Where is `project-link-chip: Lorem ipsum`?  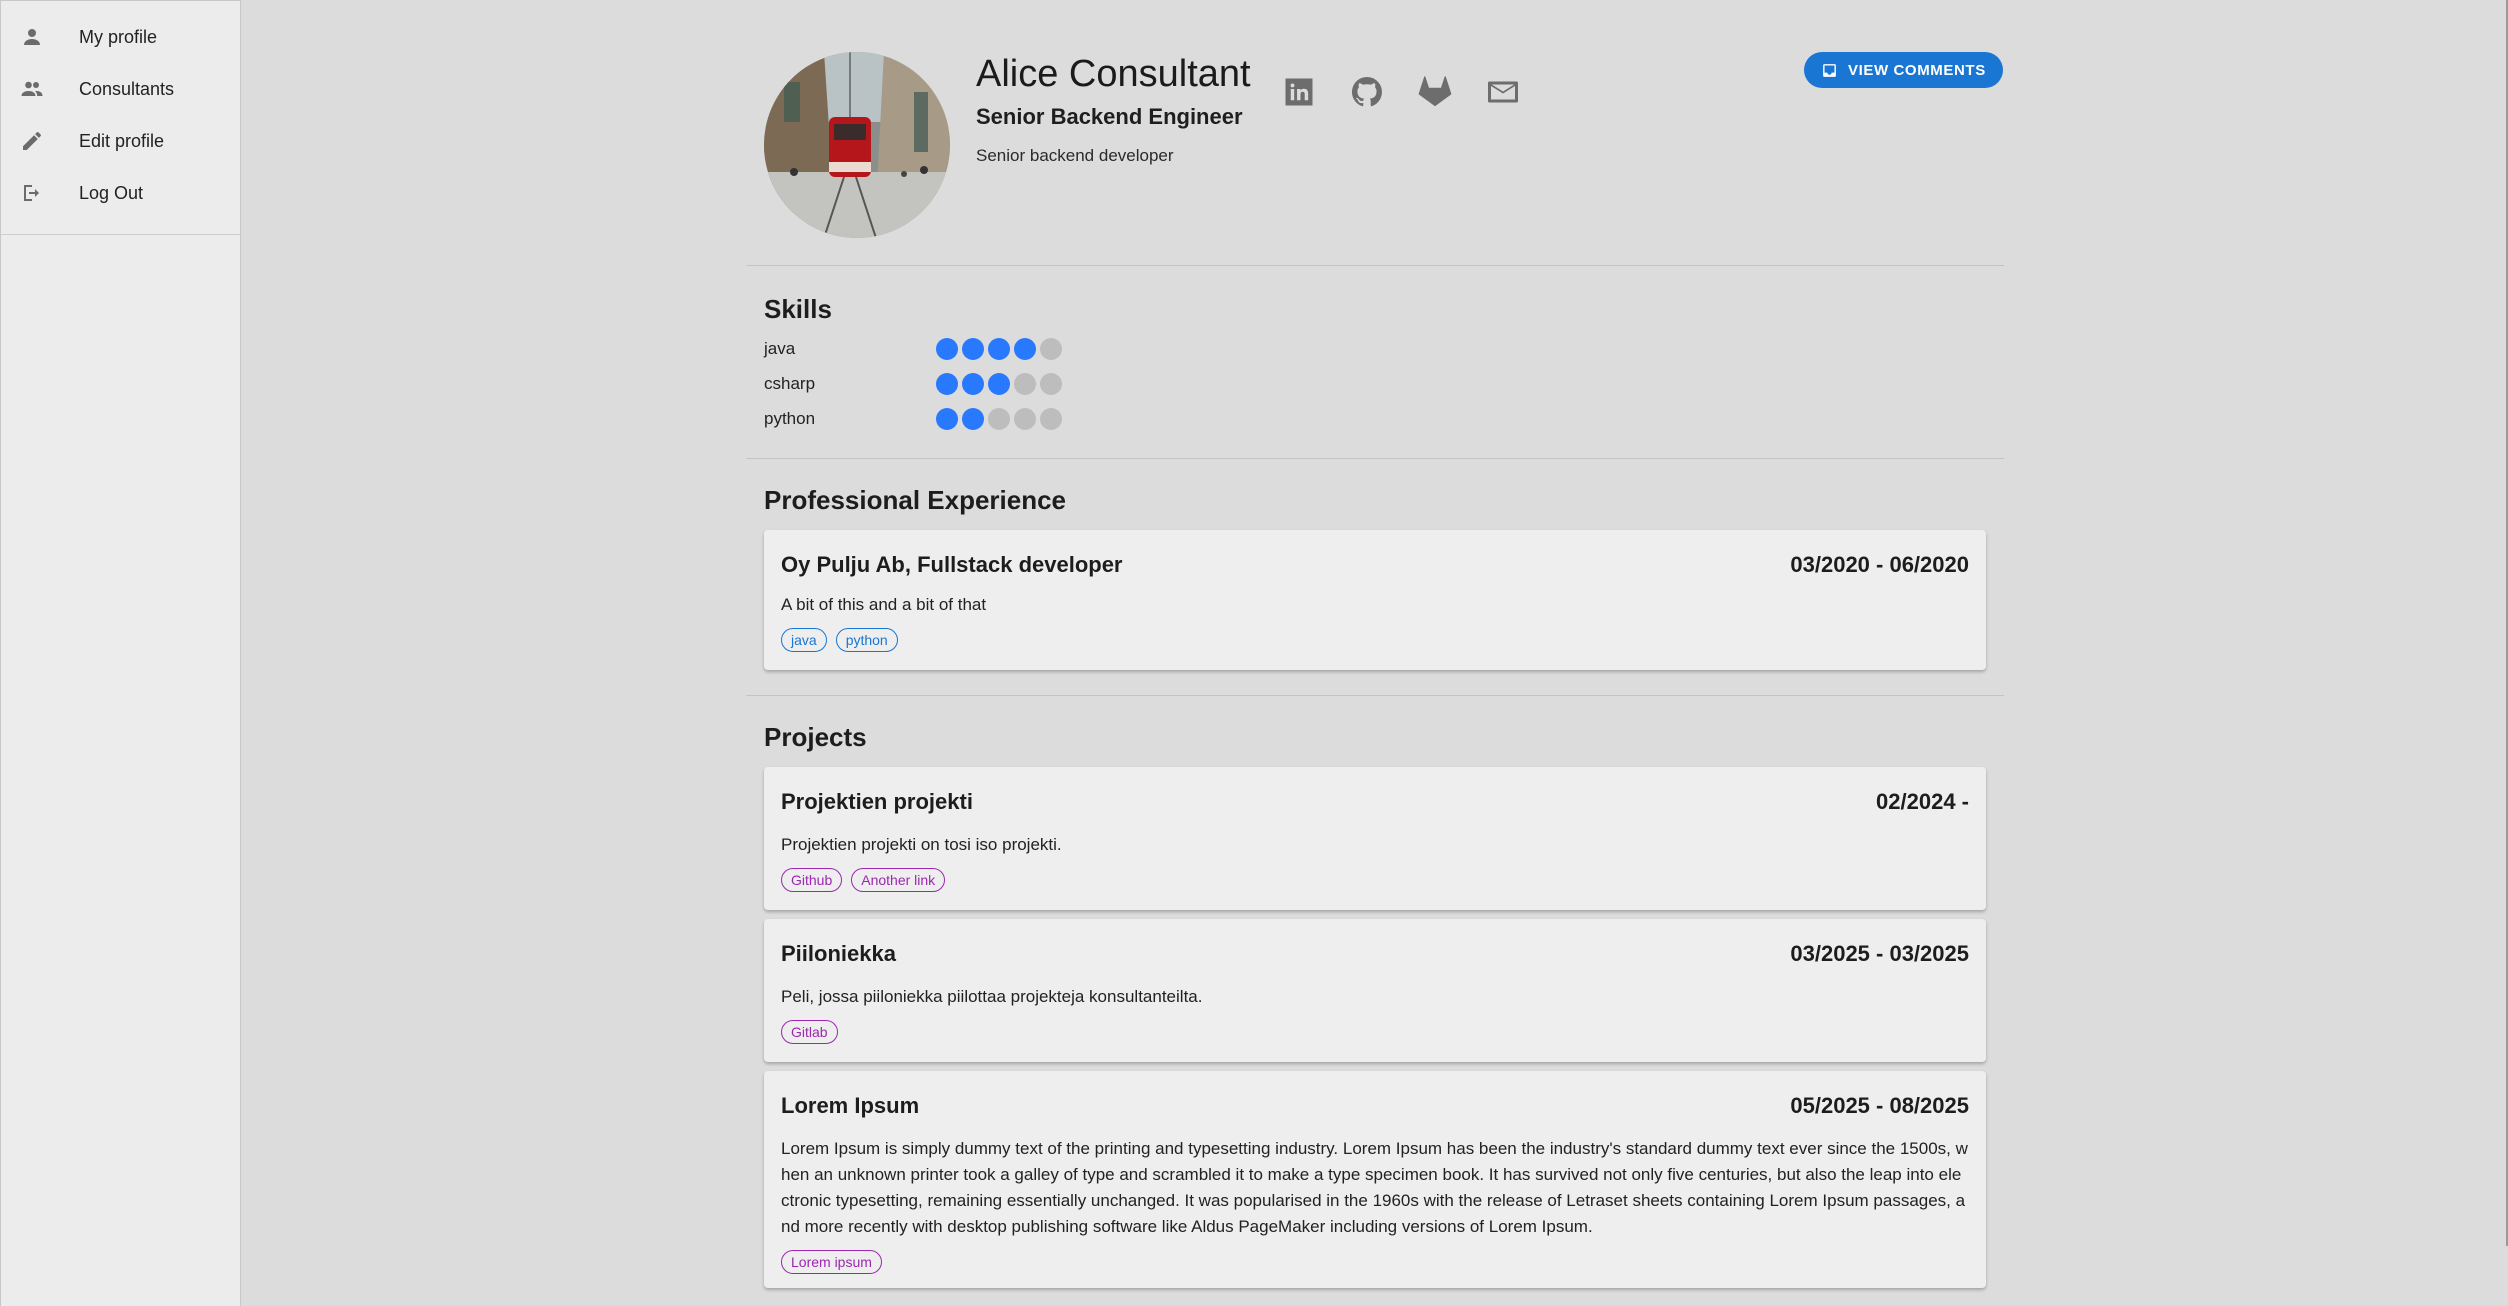
project-link-chip: Lorem ipsum is located at coordinates (831, 1262).